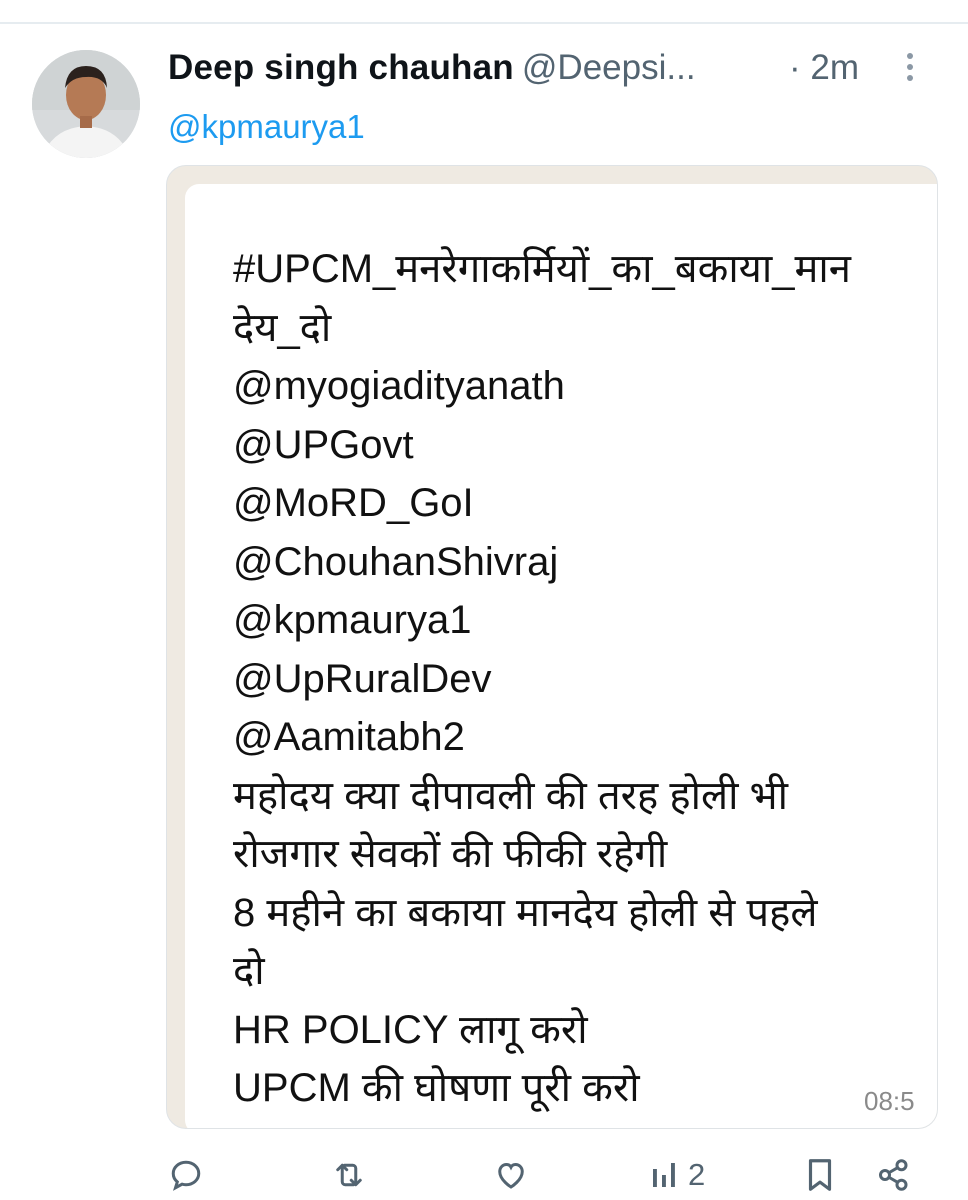  What do you see at coordinates (410, 1029) in the screenshot?
I see `message-line: HR POLICY लागू करो` at bounding box center [410, 1029].